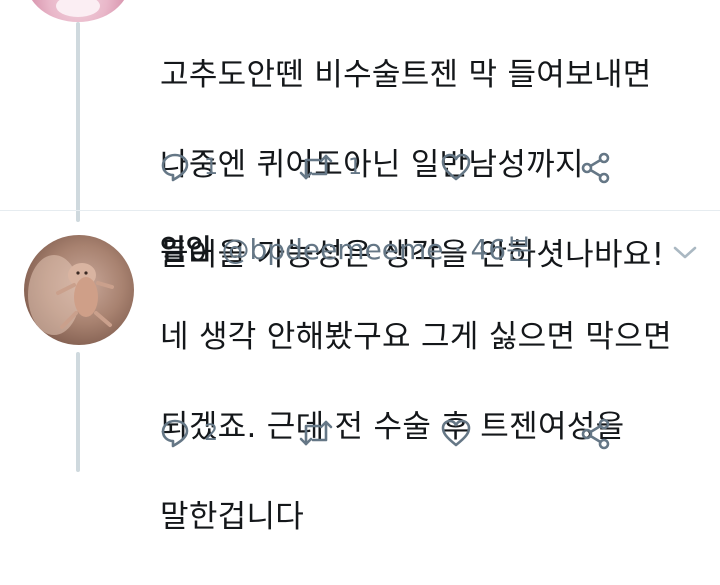 This screenshot has height=585, width=720. Describe the element at coordinates (211, 167) in the screenshot. I see `reply-count: 1` at that location.